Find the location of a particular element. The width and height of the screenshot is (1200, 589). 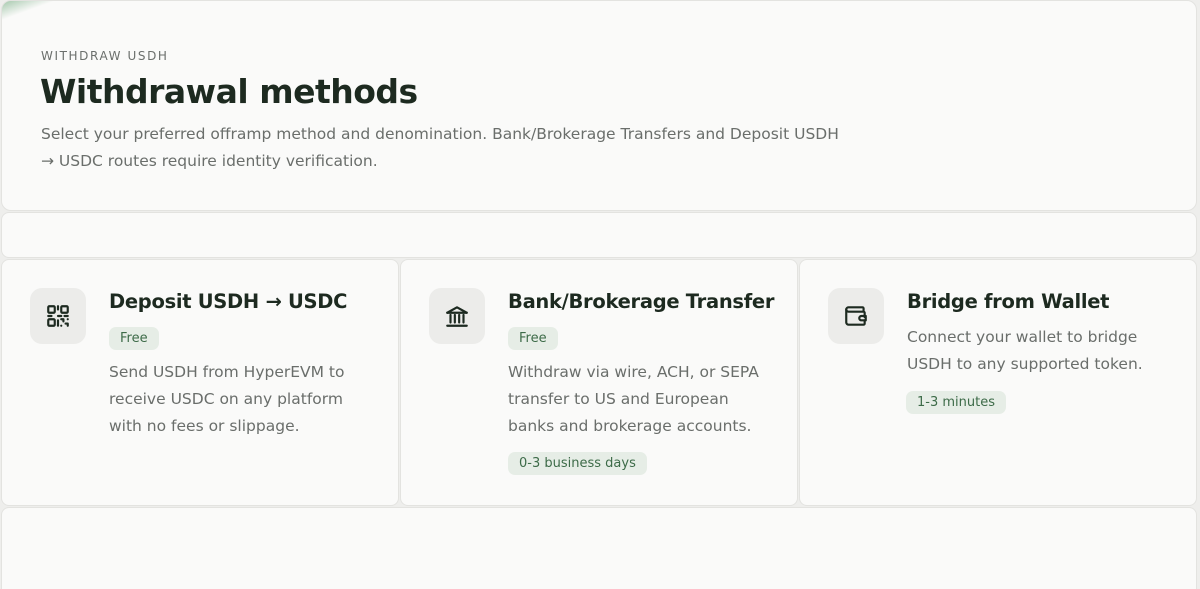

method-title: Deposit USDH → USDC is located at coordinates (228, 301).